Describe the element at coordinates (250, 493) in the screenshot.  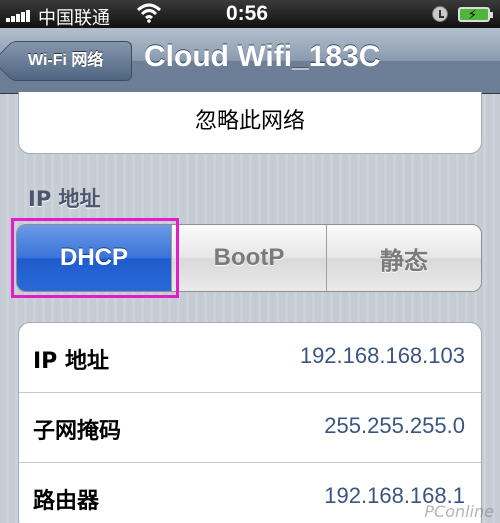
I see `info-row-router: 路由器 192.168.168.1` at that location.